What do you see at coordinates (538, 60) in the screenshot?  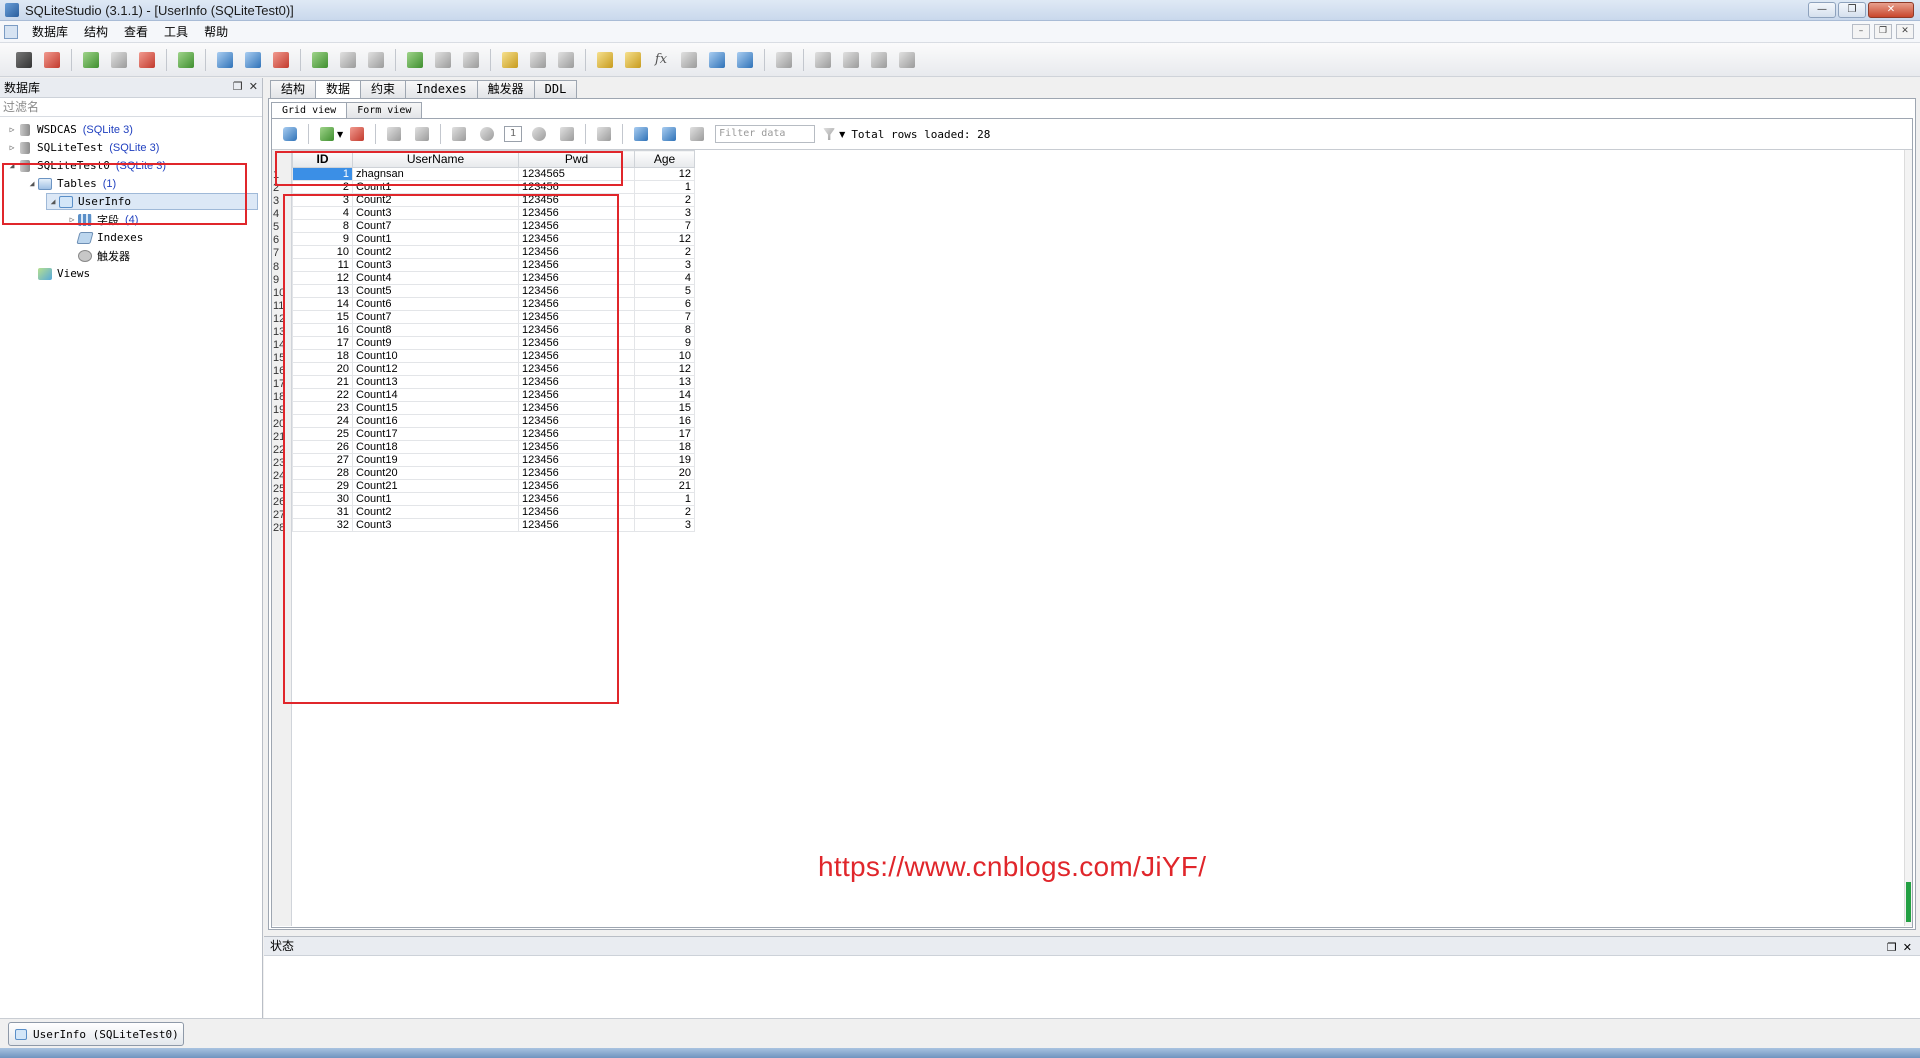 I see `edit-view-button` at bounding box center [538, 60].